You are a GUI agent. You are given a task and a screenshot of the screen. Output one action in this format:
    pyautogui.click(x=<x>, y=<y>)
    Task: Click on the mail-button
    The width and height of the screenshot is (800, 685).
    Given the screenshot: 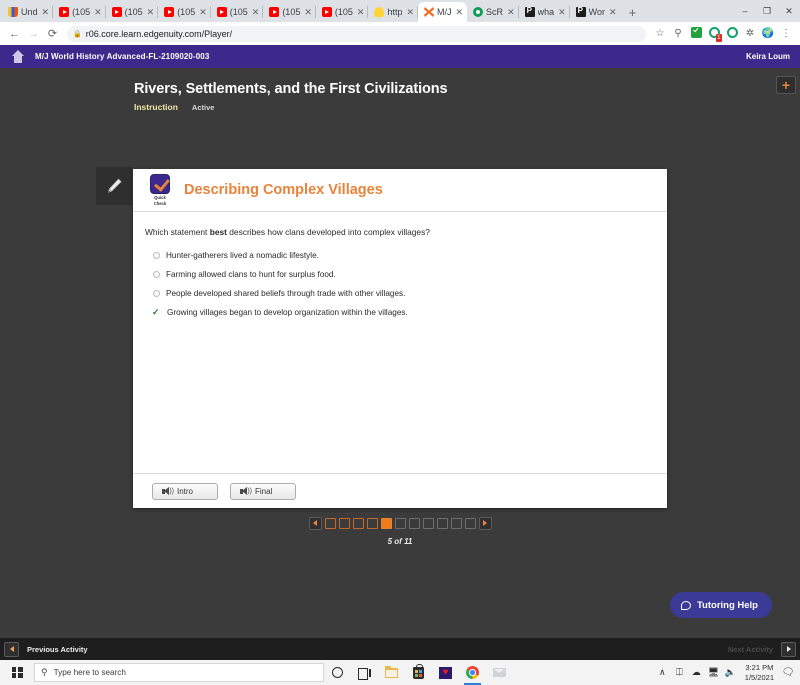 What is the action you would take?
    pyautogui.click(x=499, y=672)
    